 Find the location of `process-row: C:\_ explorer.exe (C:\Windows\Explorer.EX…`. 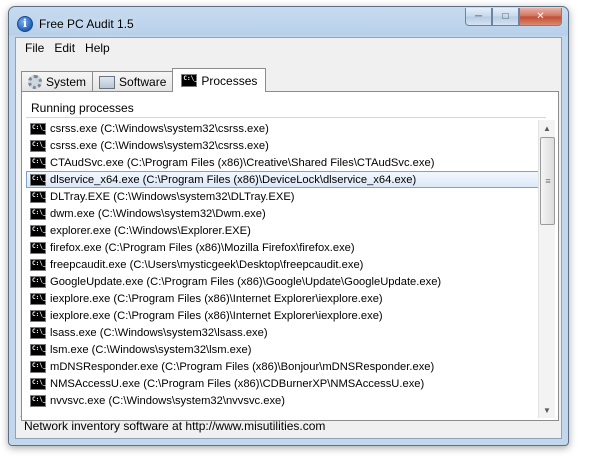

process-row: C:\_ explorer.exe (C:\Windows\Explorer.EX… is located at coordinates (283, 230).